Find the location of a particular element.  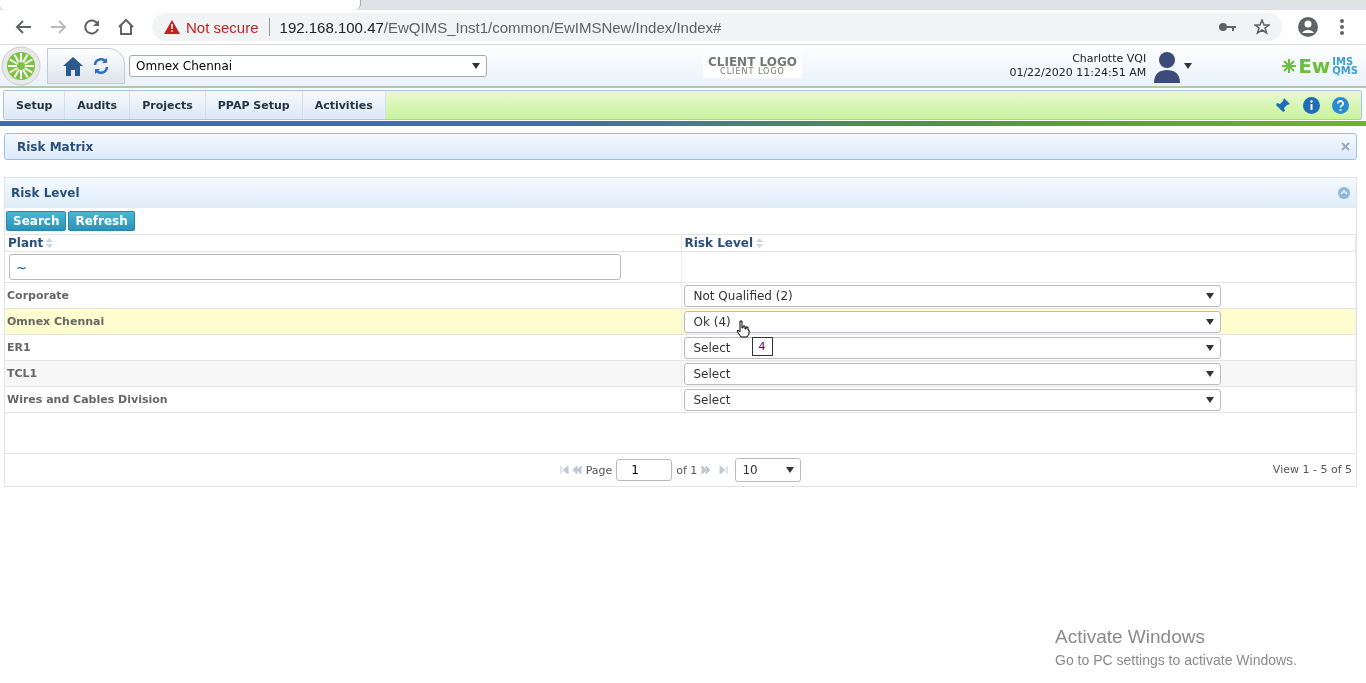

client-logo: CLIENT LOGO CLIENT LOGO is located at coordinates (752, 65).